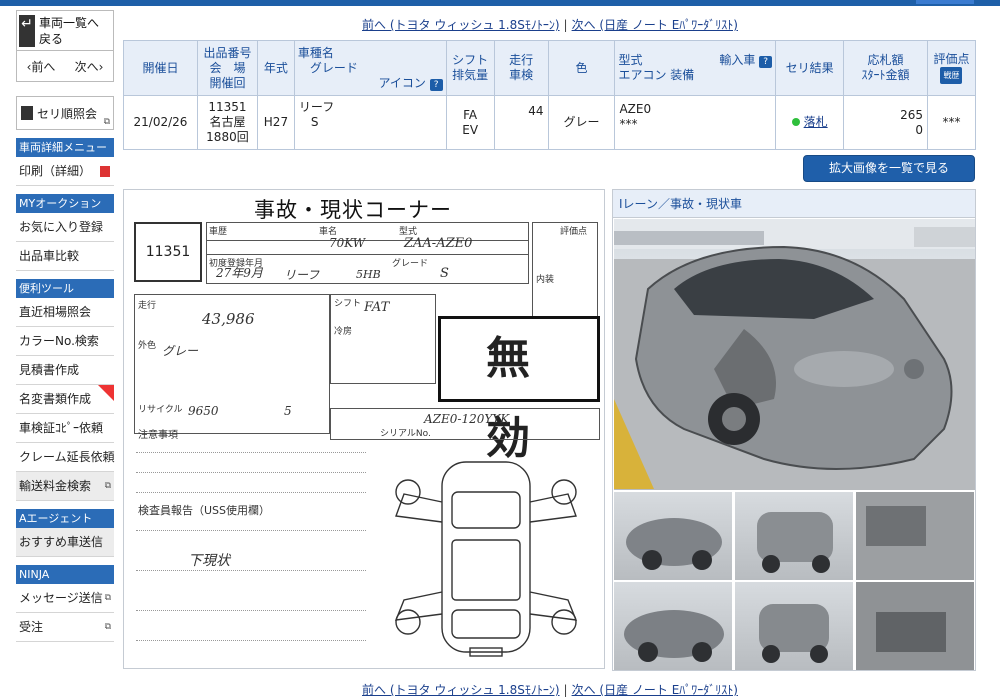 This screenshot has width=1000, height=700. I want to click on result-link: 落札, so click(816, 122).